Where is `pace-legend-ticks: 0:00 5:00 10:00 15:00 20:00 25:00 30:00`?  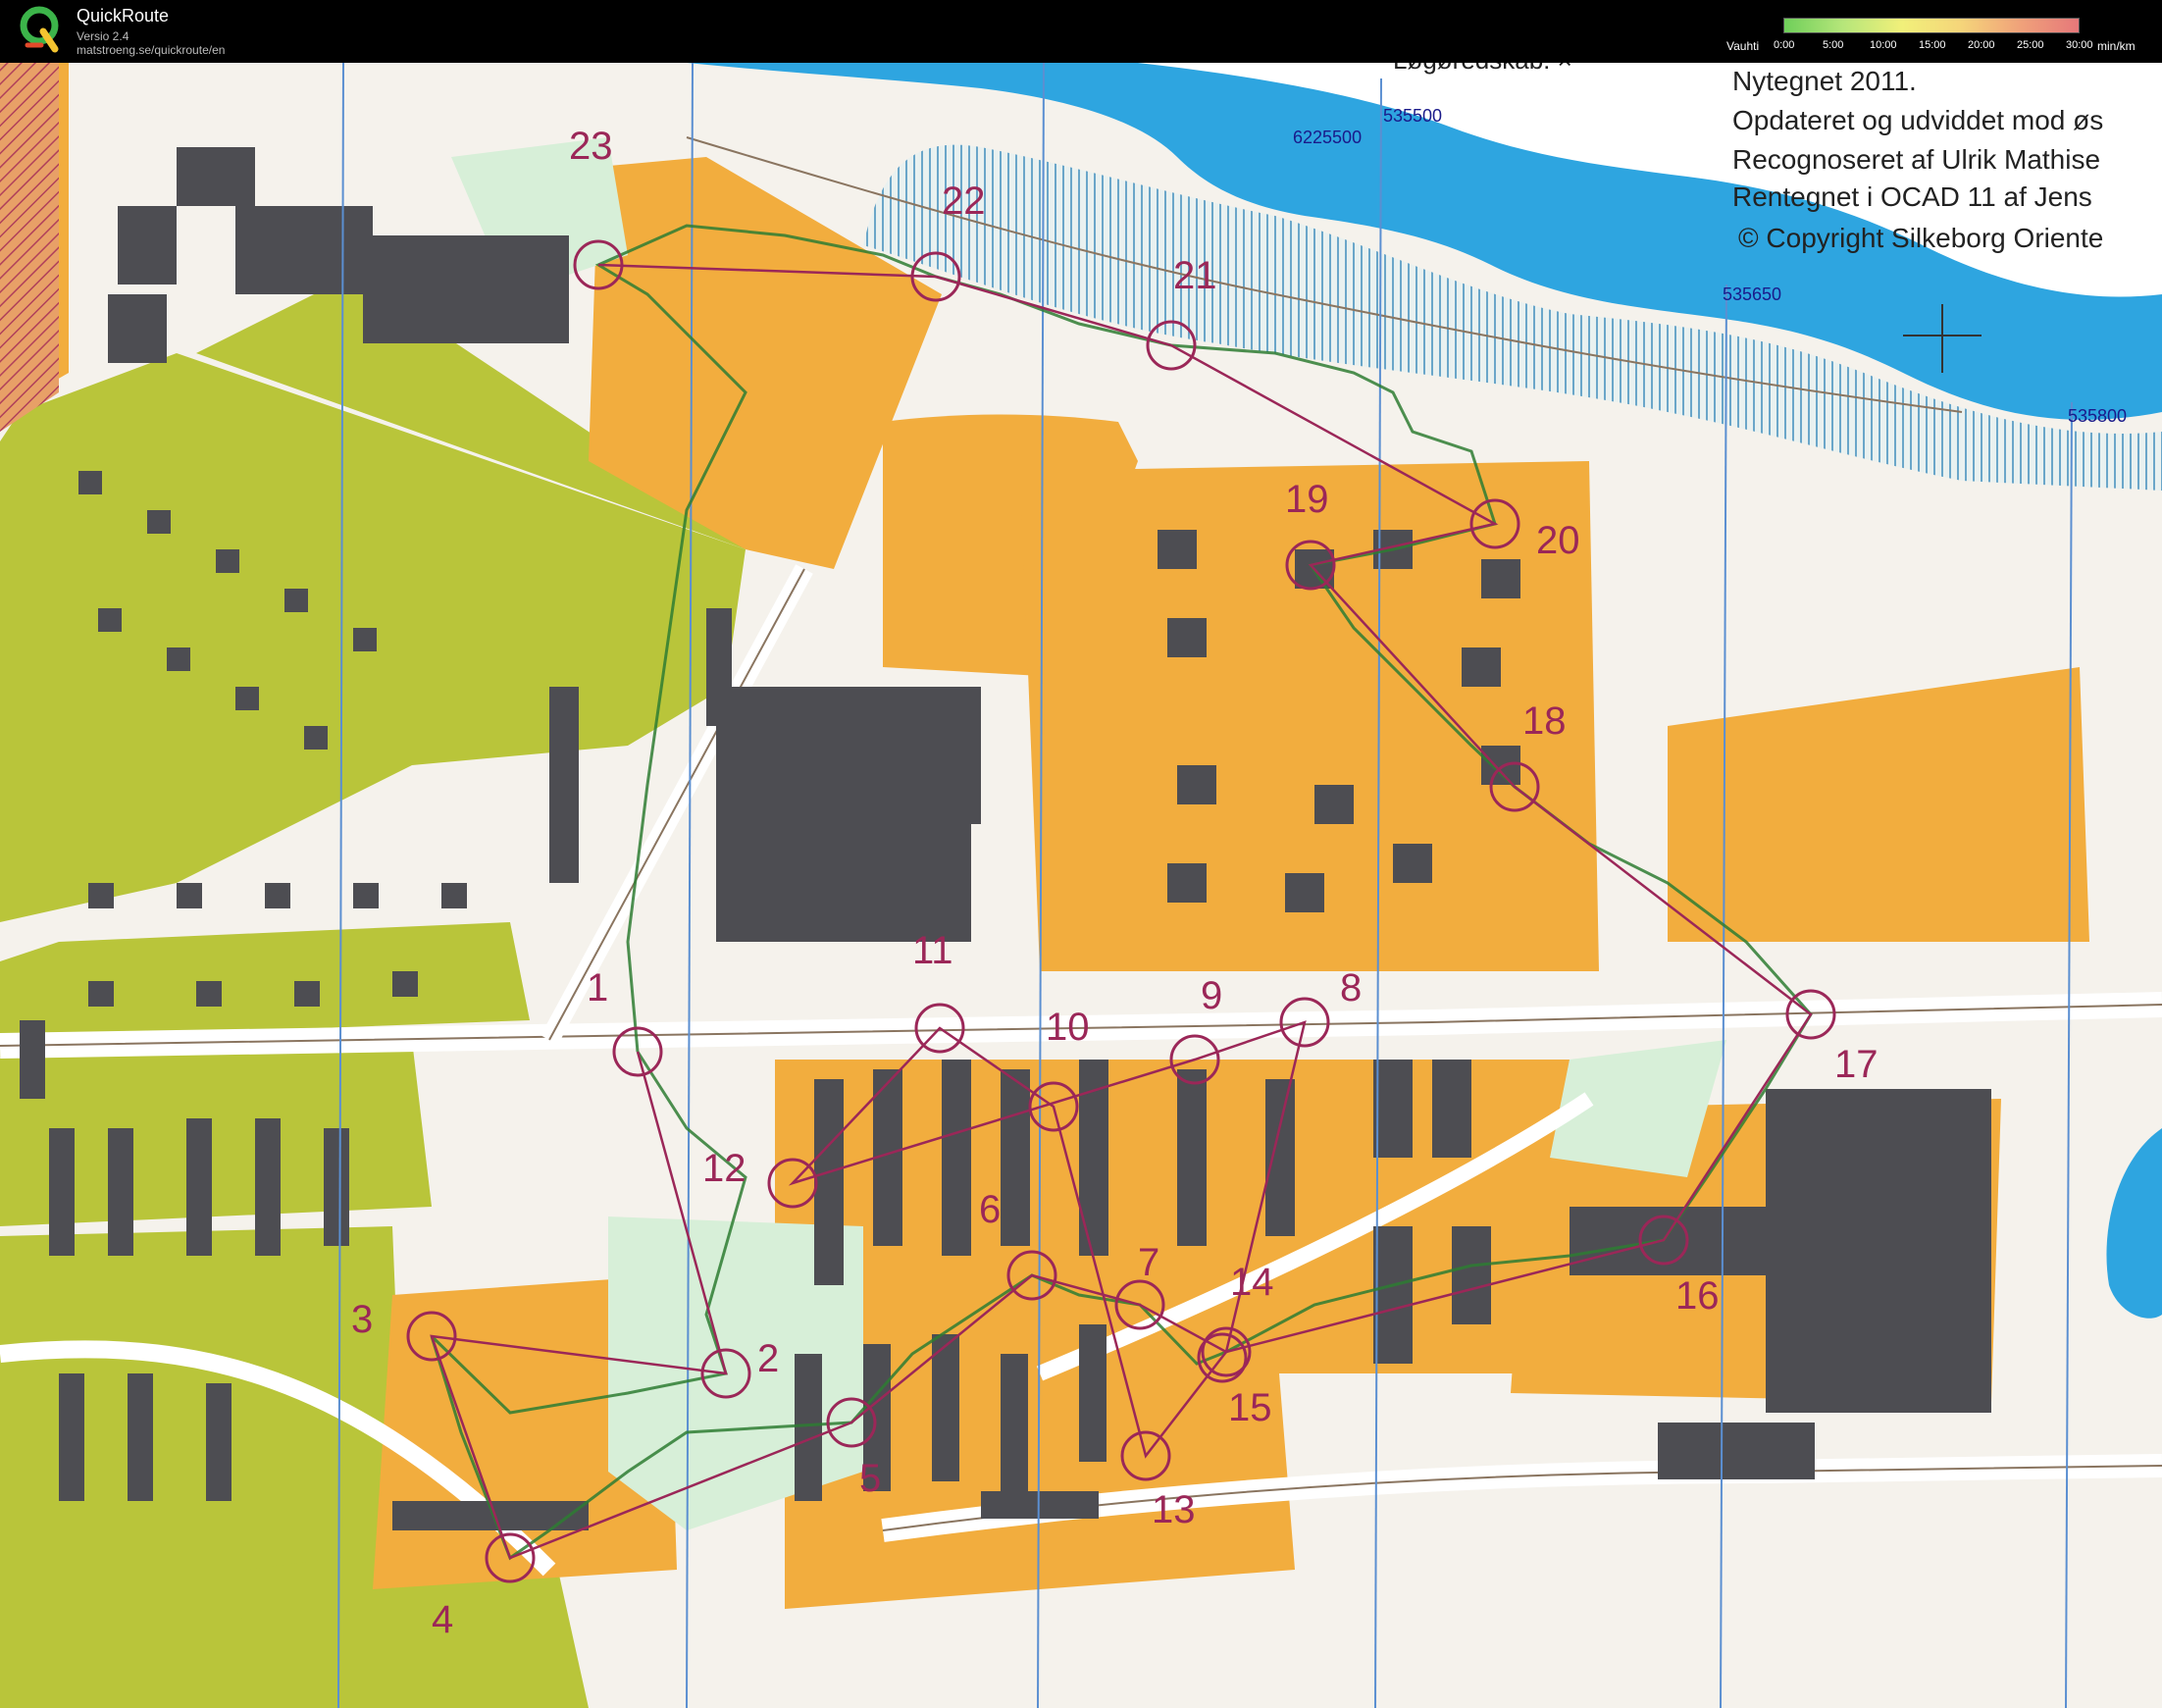 pace-legend-ticks: 0:00 5:00 10:00 15:00 20:00 25:00 30:00 is located at coordinates (1960, 47).